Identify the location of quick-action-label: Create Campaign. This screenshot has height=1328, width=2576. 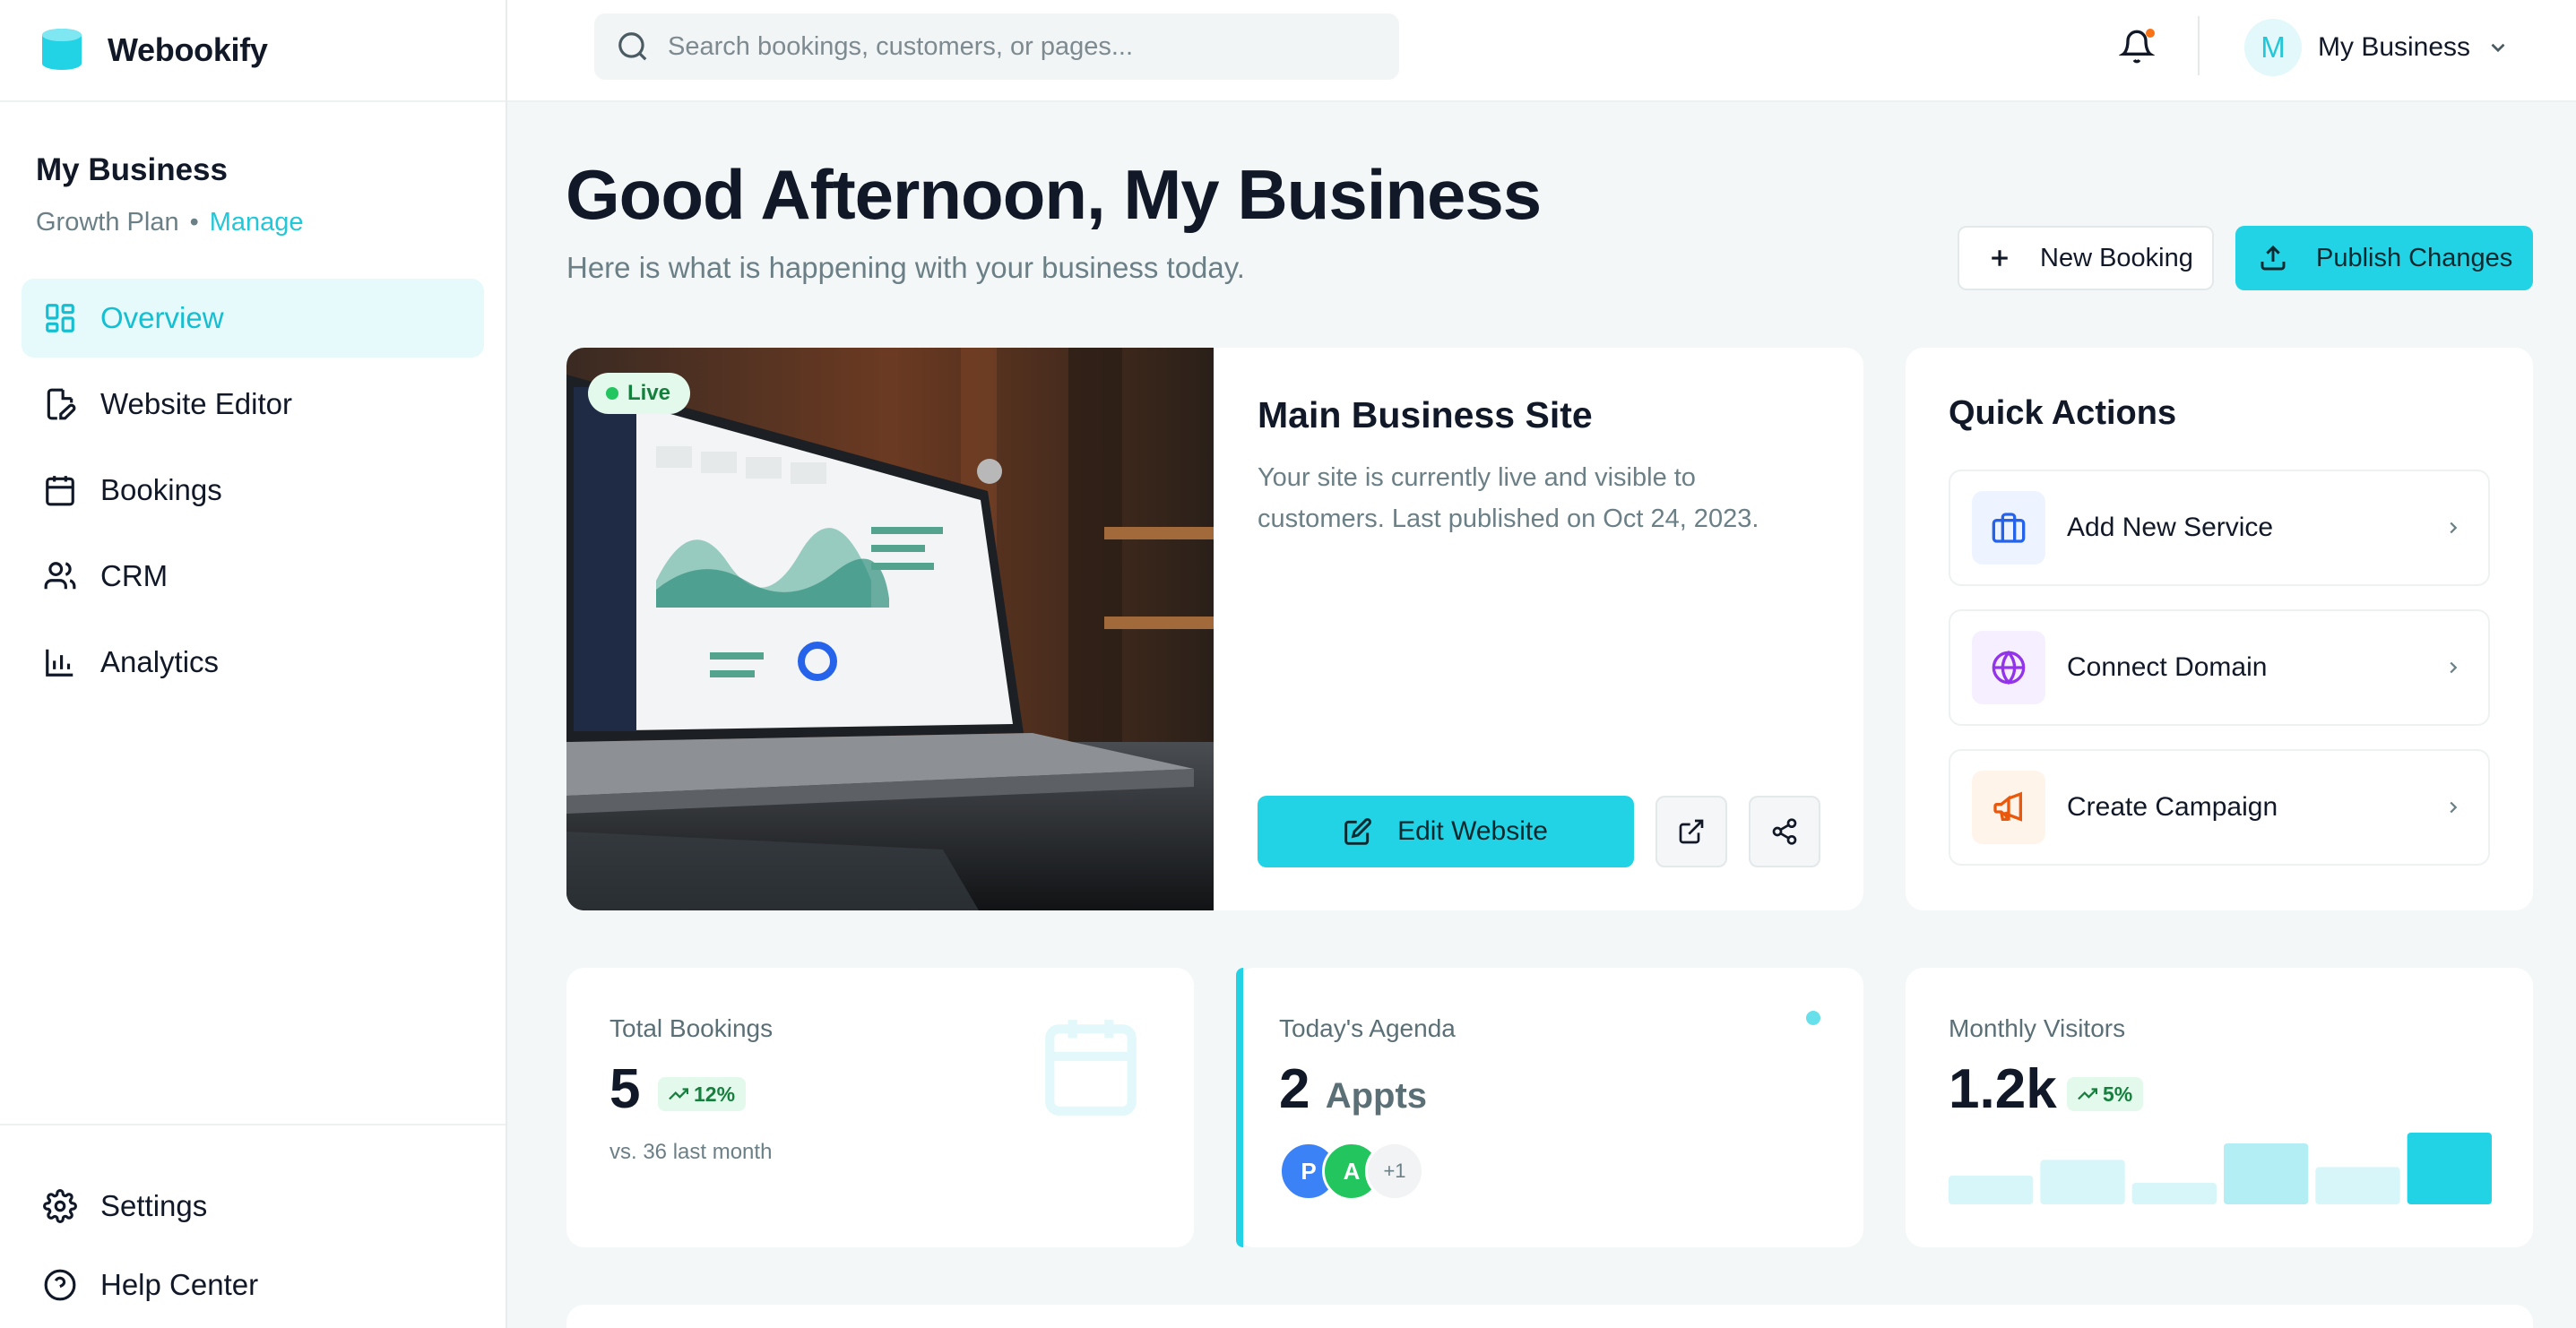
(2172, 807).